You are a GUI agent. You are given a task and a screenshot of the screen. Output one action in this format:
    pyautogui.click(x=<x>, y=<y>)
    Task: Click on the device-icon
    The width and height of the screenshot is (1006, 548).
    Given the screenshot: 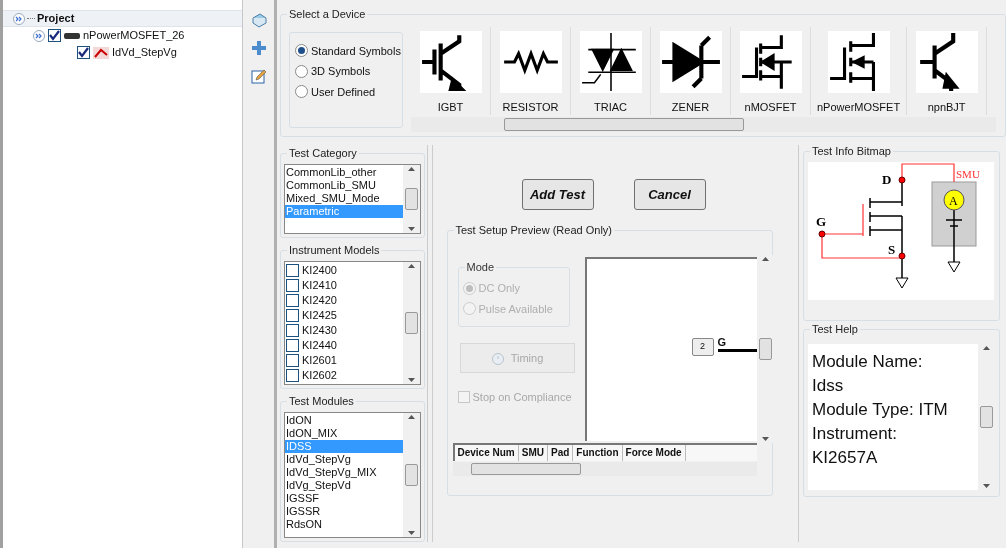 What is the action you would take?
    pyautogui.click(x=258, y=20)
    